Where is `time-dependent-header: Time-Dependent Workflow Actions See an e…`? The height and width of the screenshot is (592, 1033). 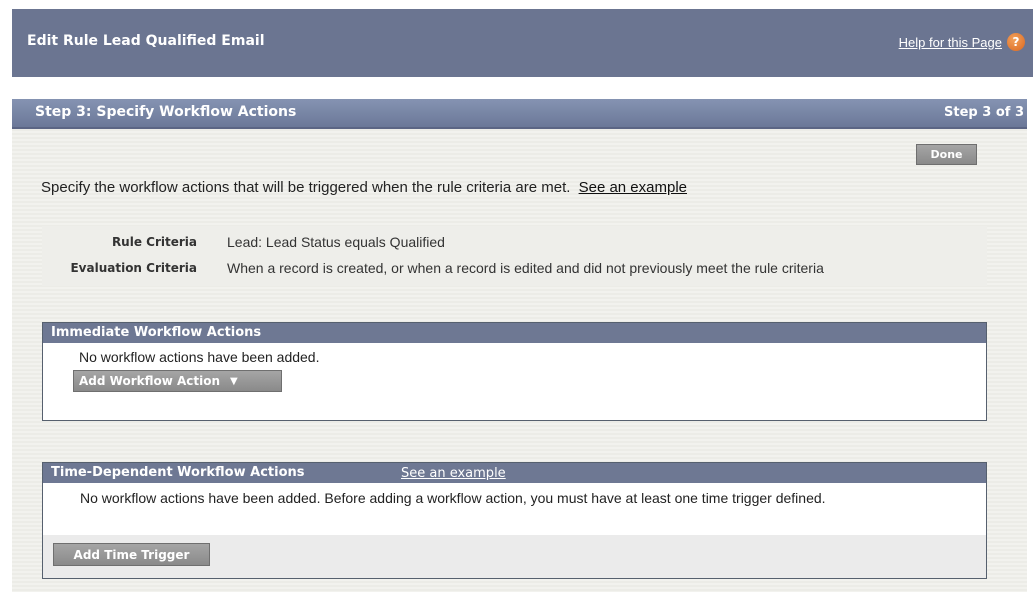 time-dependent-header: Time-Dependent Workflow Actions See an e… is located at coordinates (514, 473).